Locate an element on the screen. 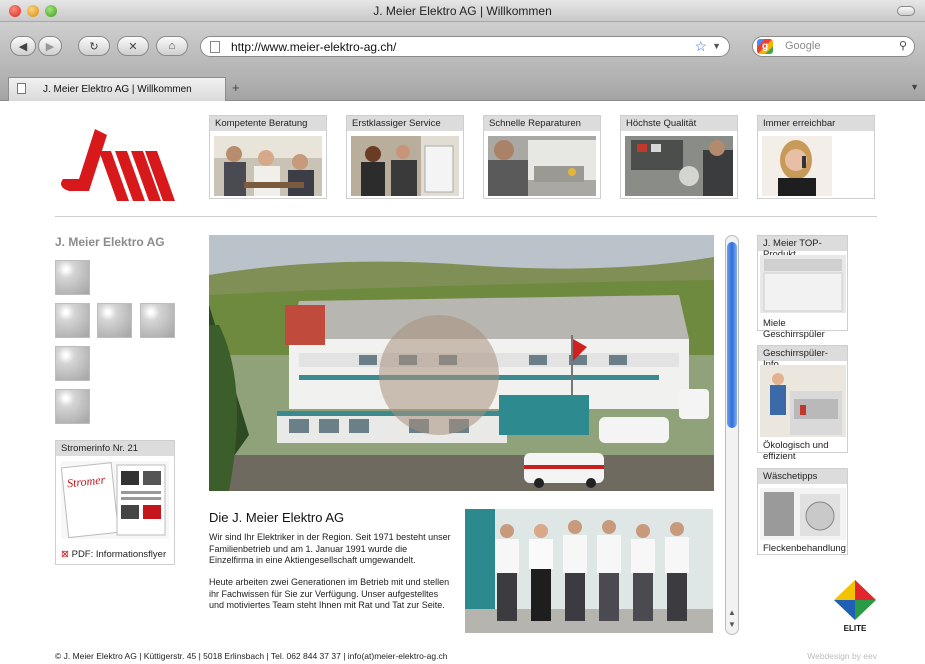  topnav-label: Kompetente Beratung is located at coordinates (268, 123).